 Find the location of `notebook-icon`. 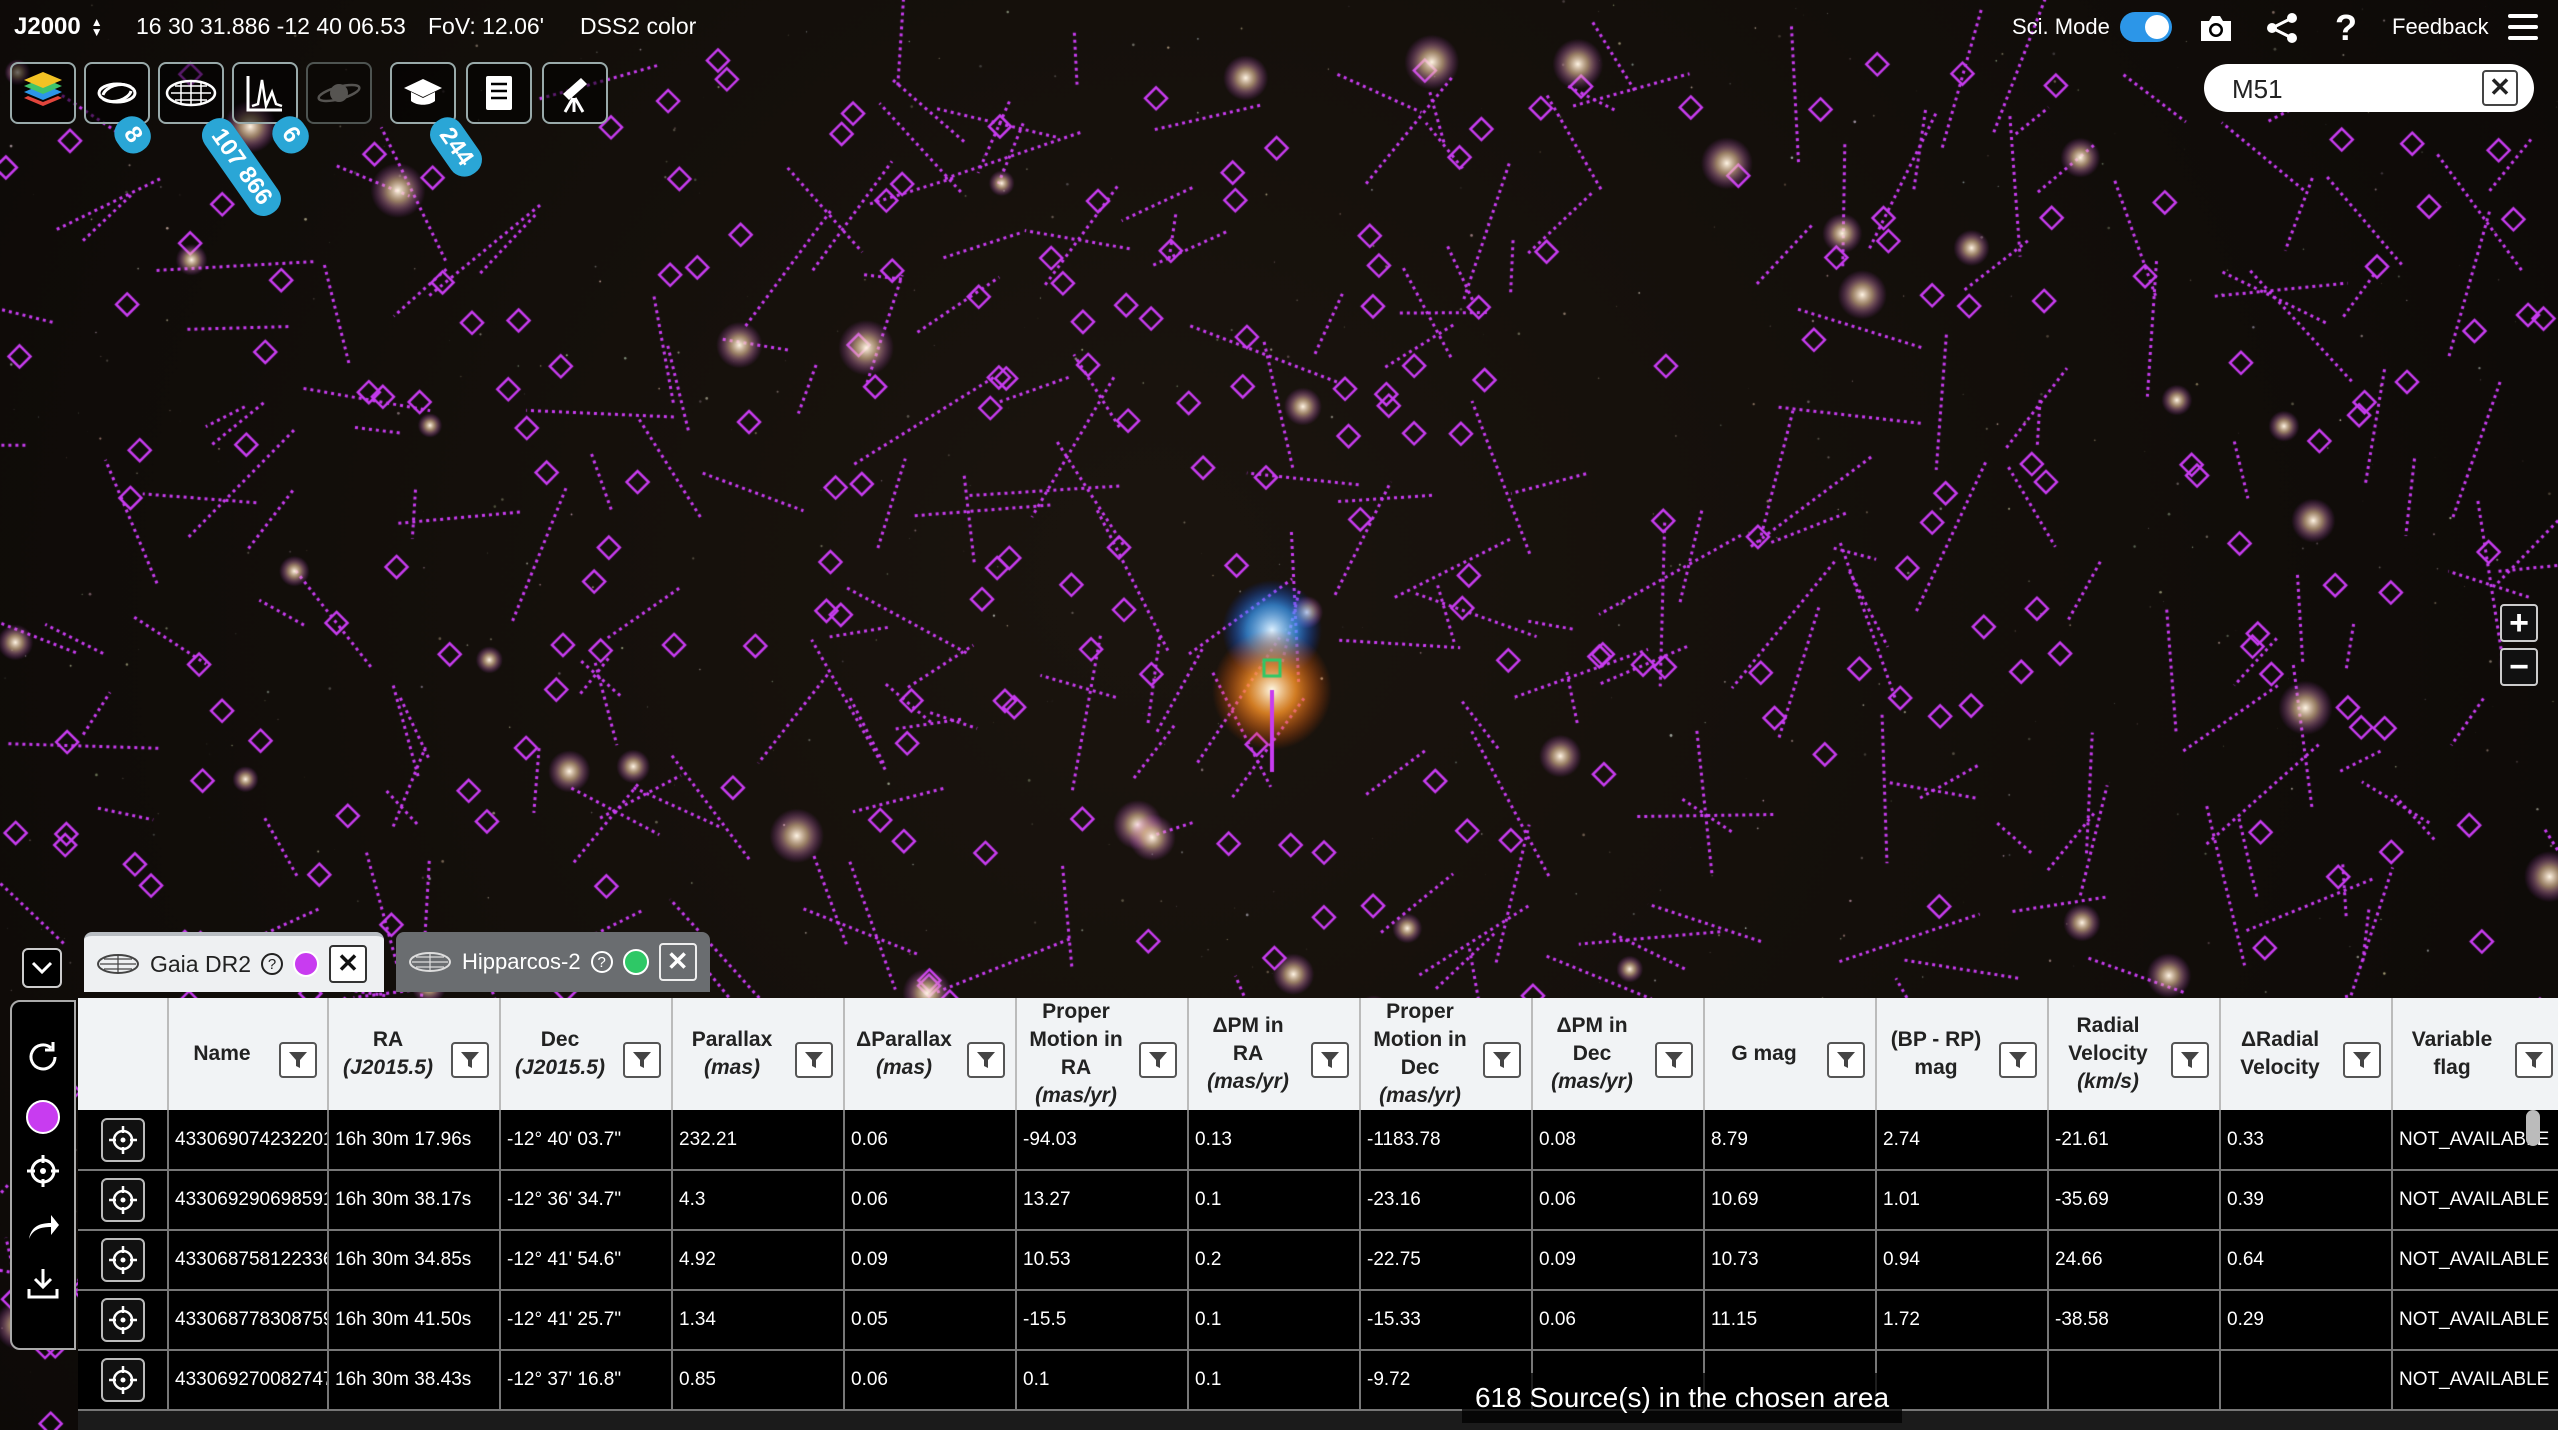

notebook-icon is located at coordinates (499, 93).